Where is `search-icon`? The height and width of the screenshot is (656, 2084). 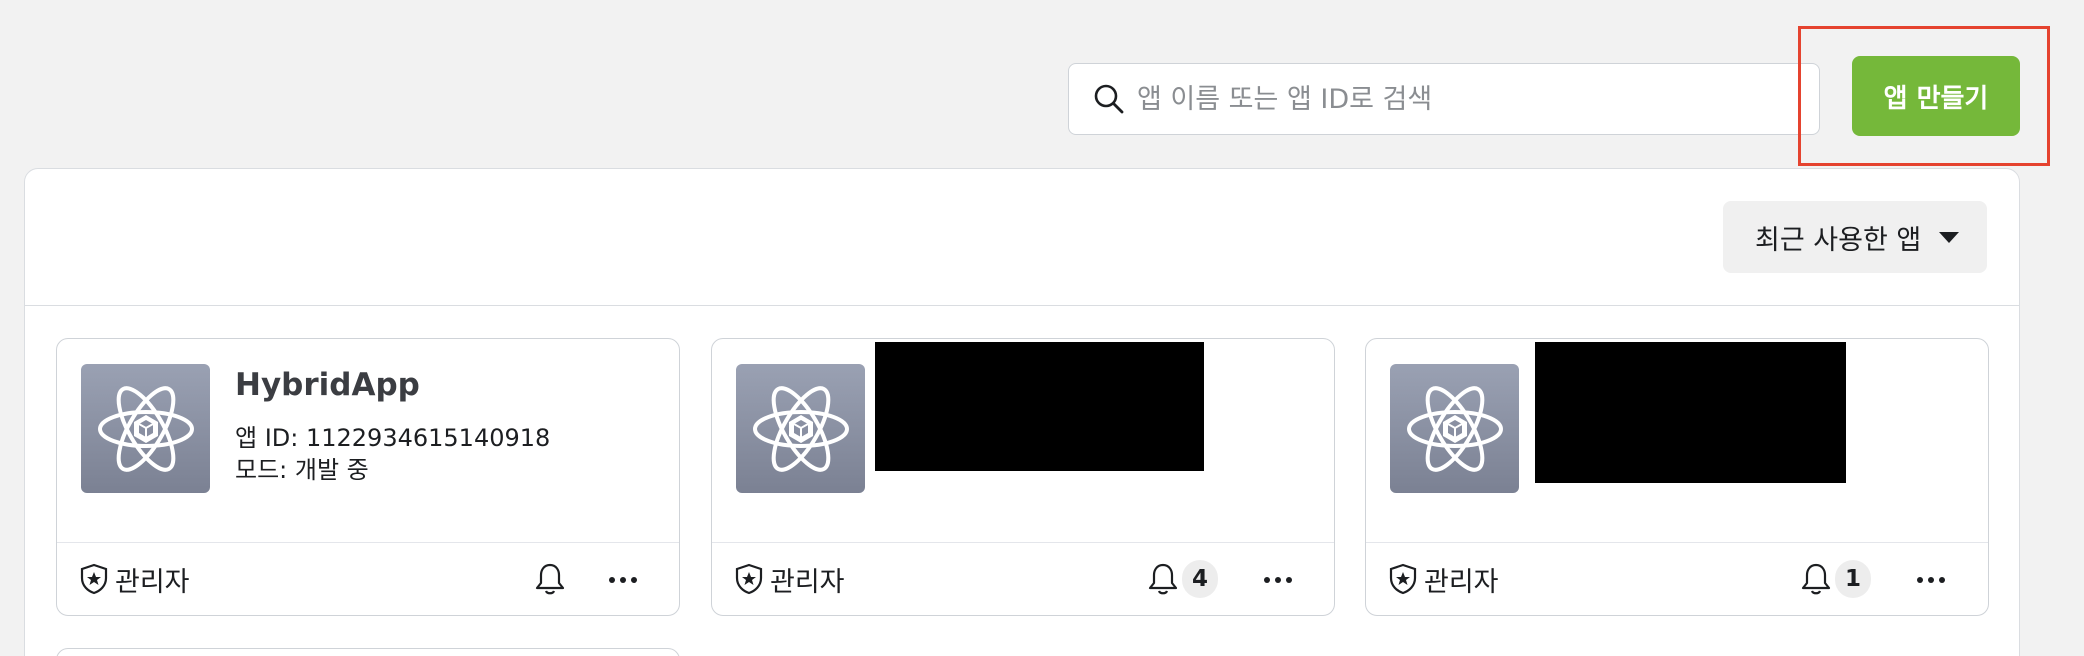 search-icon is located at coordinates (1109, 99).